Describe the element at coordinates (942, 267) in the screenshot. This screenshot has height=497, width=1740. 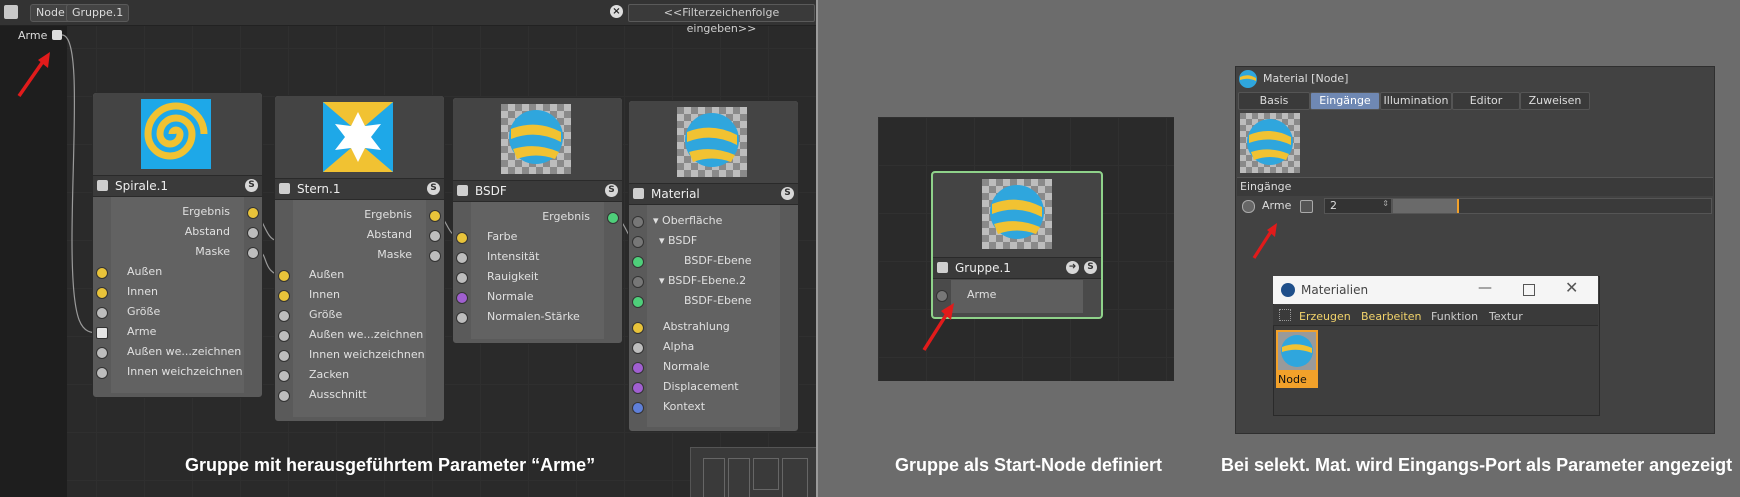
I see `group-node-icon` at that location.